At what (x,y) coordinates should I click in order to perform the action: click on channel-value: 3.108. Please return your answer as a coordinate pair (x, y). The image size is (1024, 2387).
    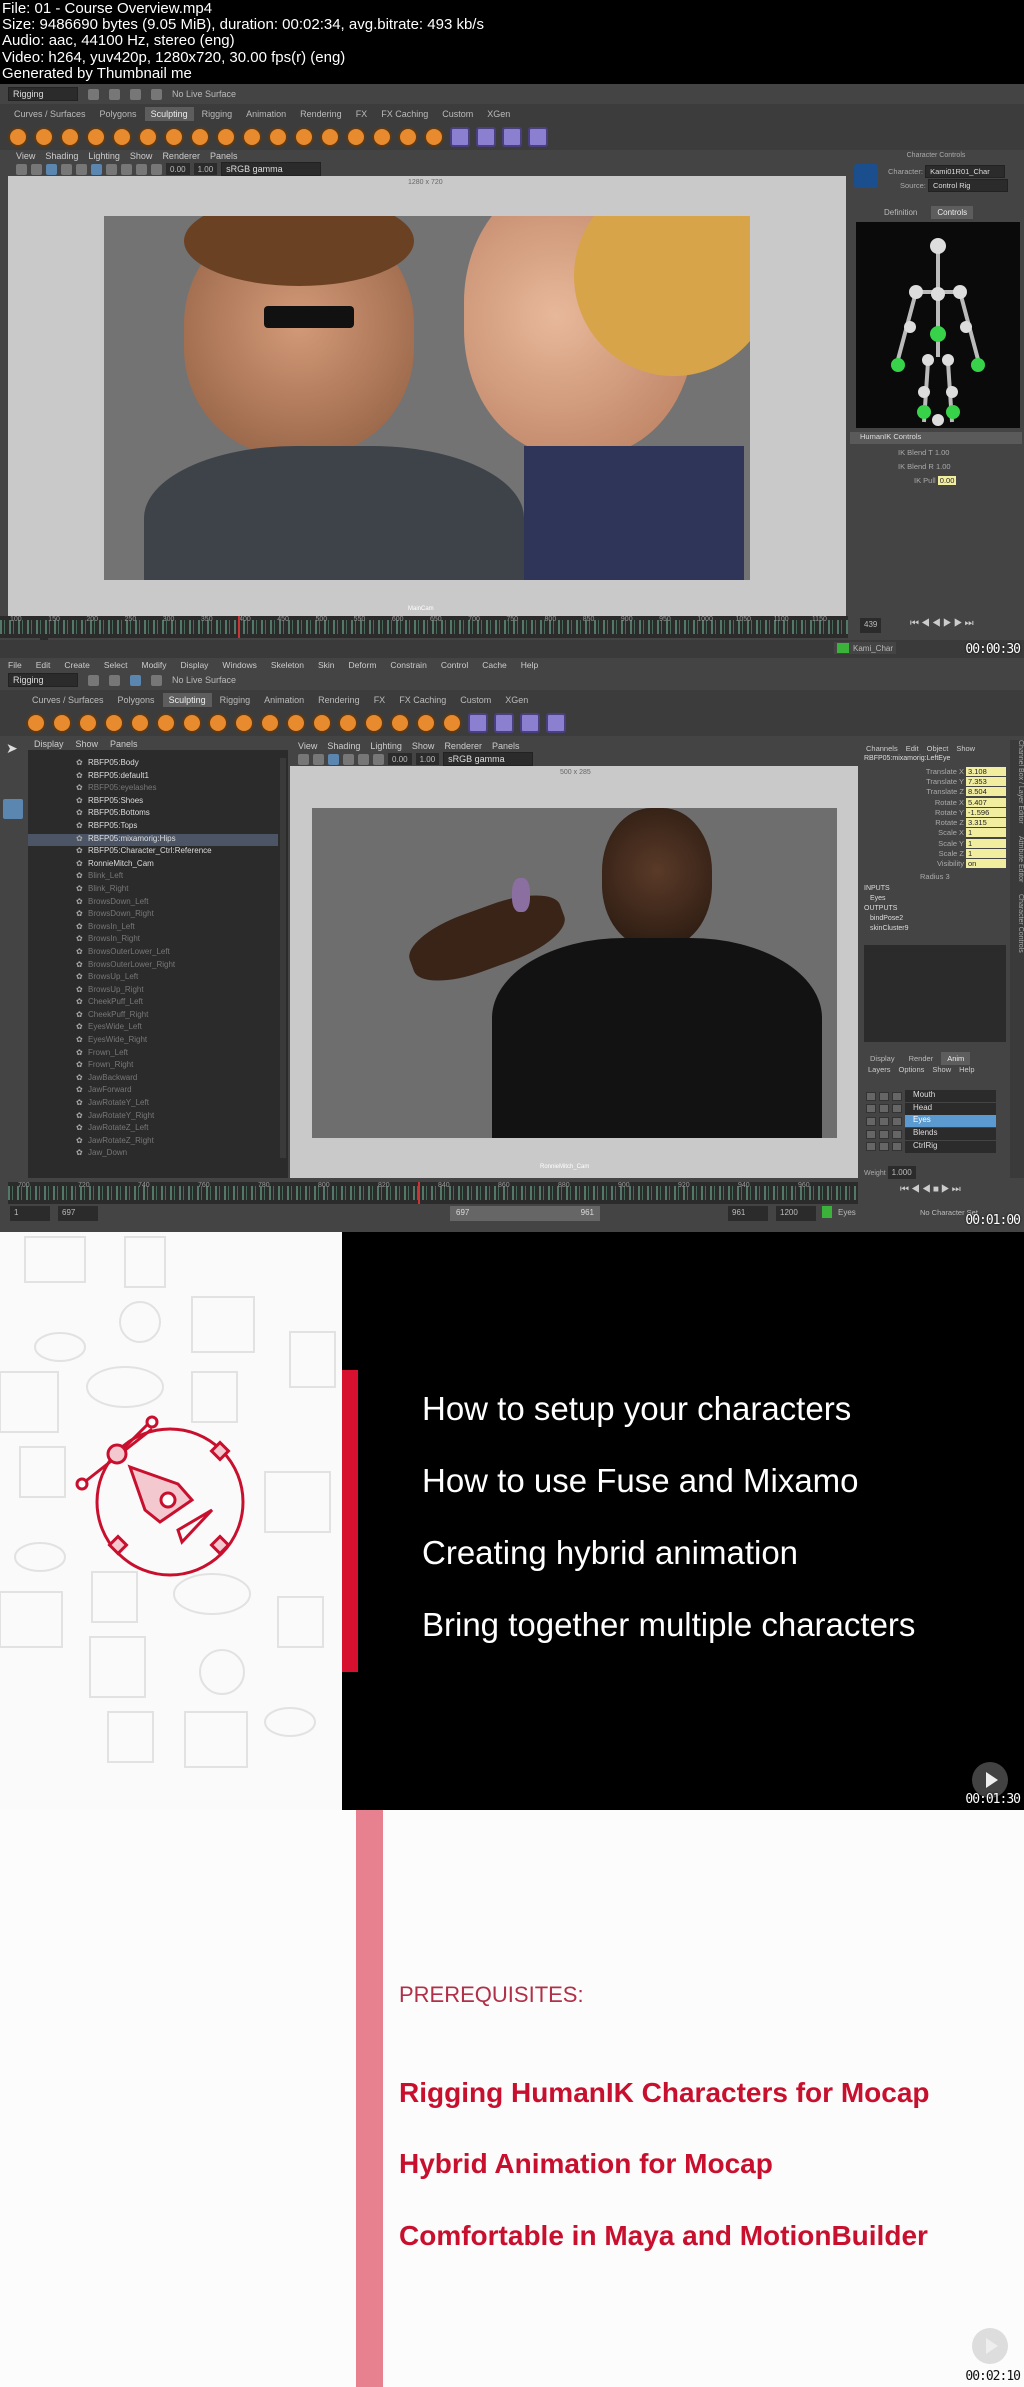
    Looking at the image, I should click on (986, 771).